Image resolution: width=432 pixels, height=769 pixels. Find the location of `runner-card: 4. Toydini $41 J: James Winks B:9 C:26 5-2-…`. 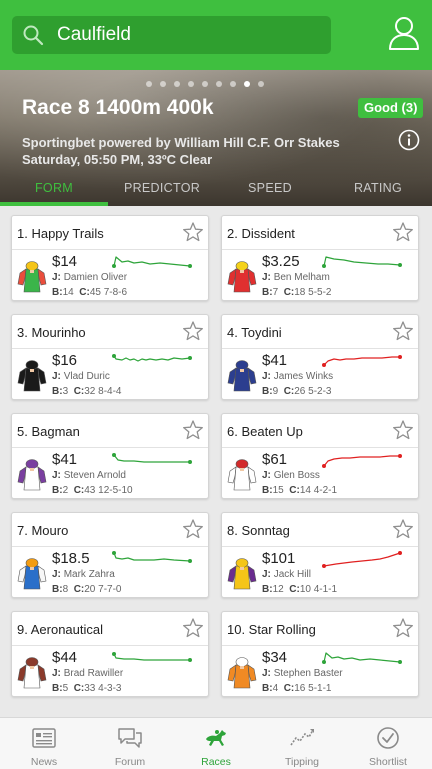

runner-card: 4. Toydini $41 J: James Winks B:9 C:26 5-2-… is located at coordinates (320, 357).